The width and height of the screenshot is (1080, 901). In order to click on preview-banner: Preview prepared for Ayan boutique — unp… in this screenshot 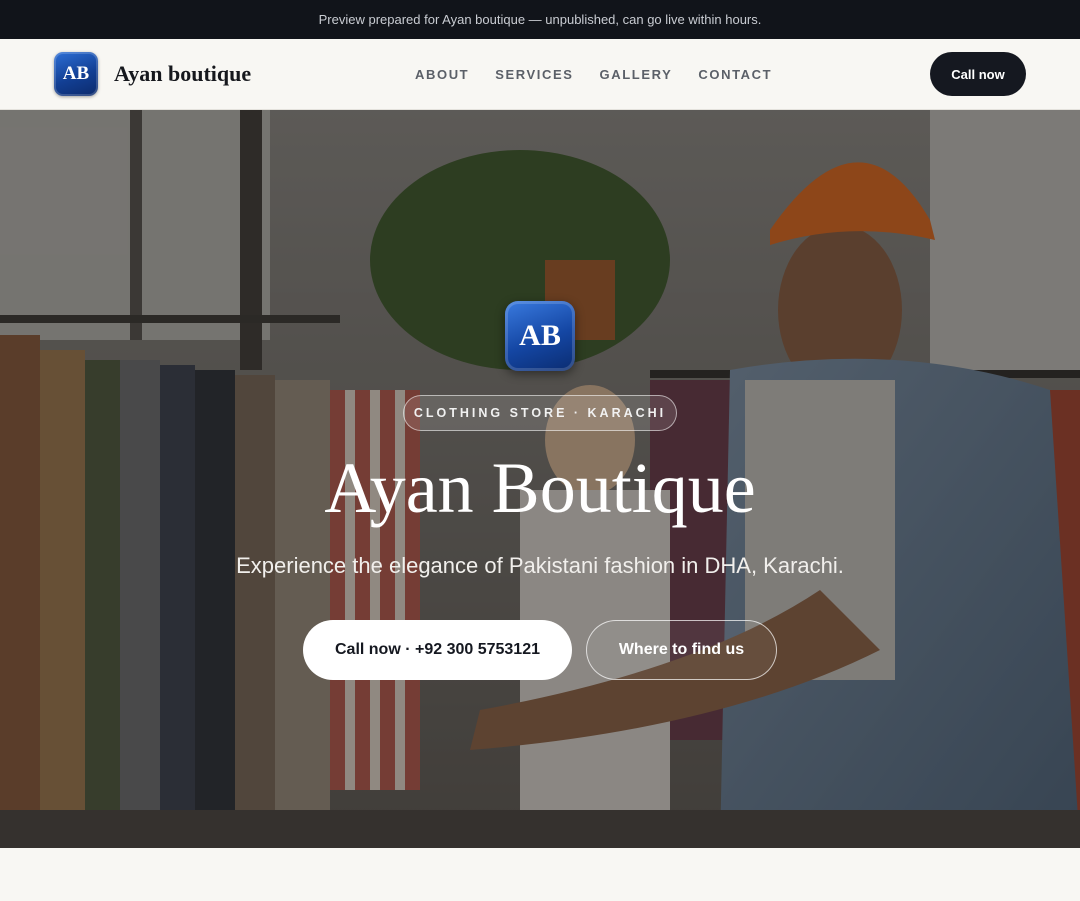, I will do `click(540, 19)`.